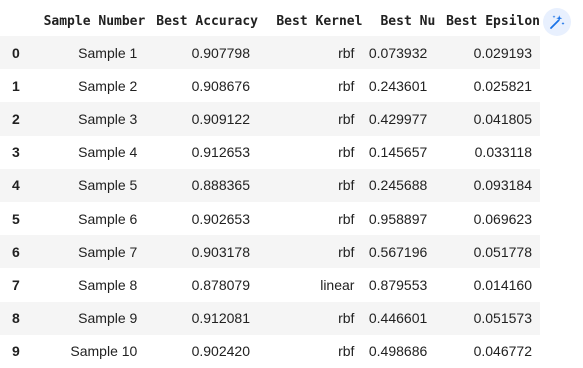 The width and height of the screenshot is (583, 368). What do you see at coordinates (270, 351) in the screenshot?
I see `table-row: 9 Sample 10 0.902420 rbf 0.498686 0.046772` at bounding box center [270, 351].